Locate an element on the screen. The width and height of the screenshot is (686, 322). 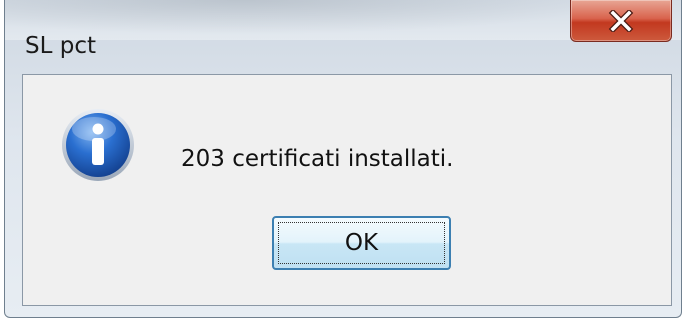
ok-button-label: OK is located at coordinates (361, 243).